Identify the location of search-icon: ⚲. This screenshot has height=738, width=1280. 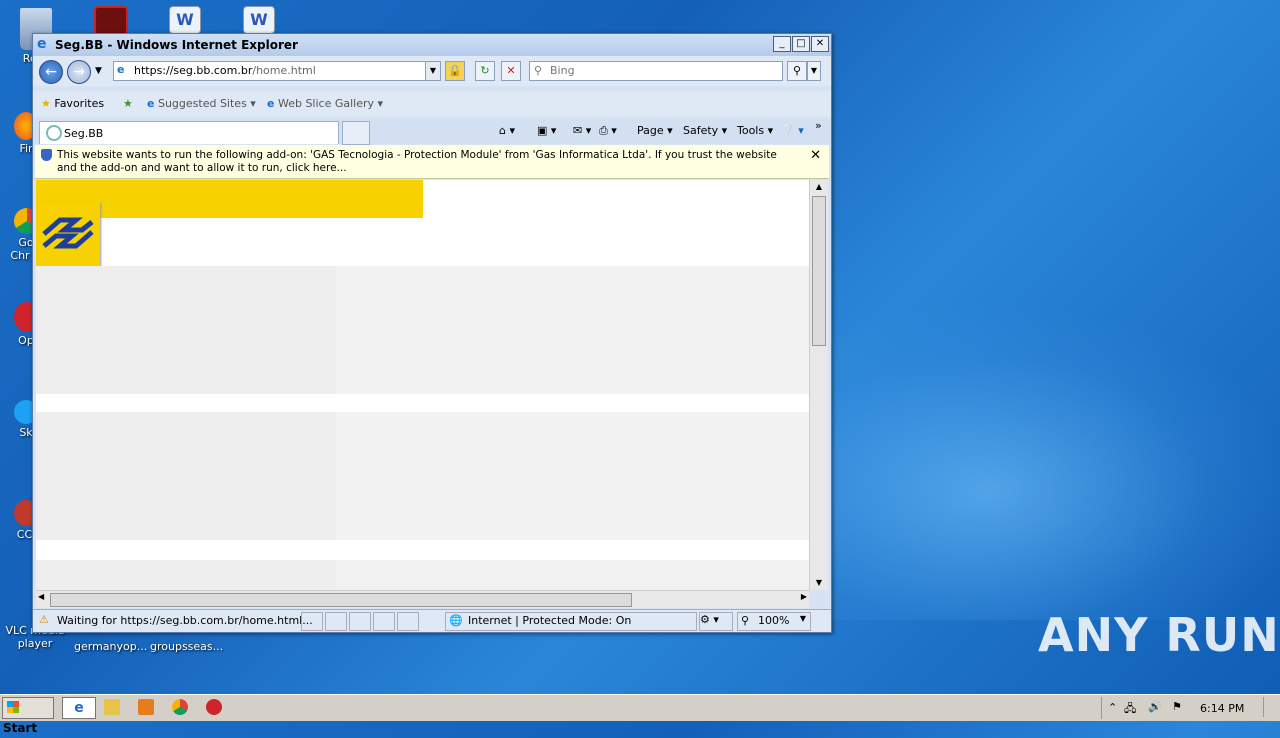
(538, 70).